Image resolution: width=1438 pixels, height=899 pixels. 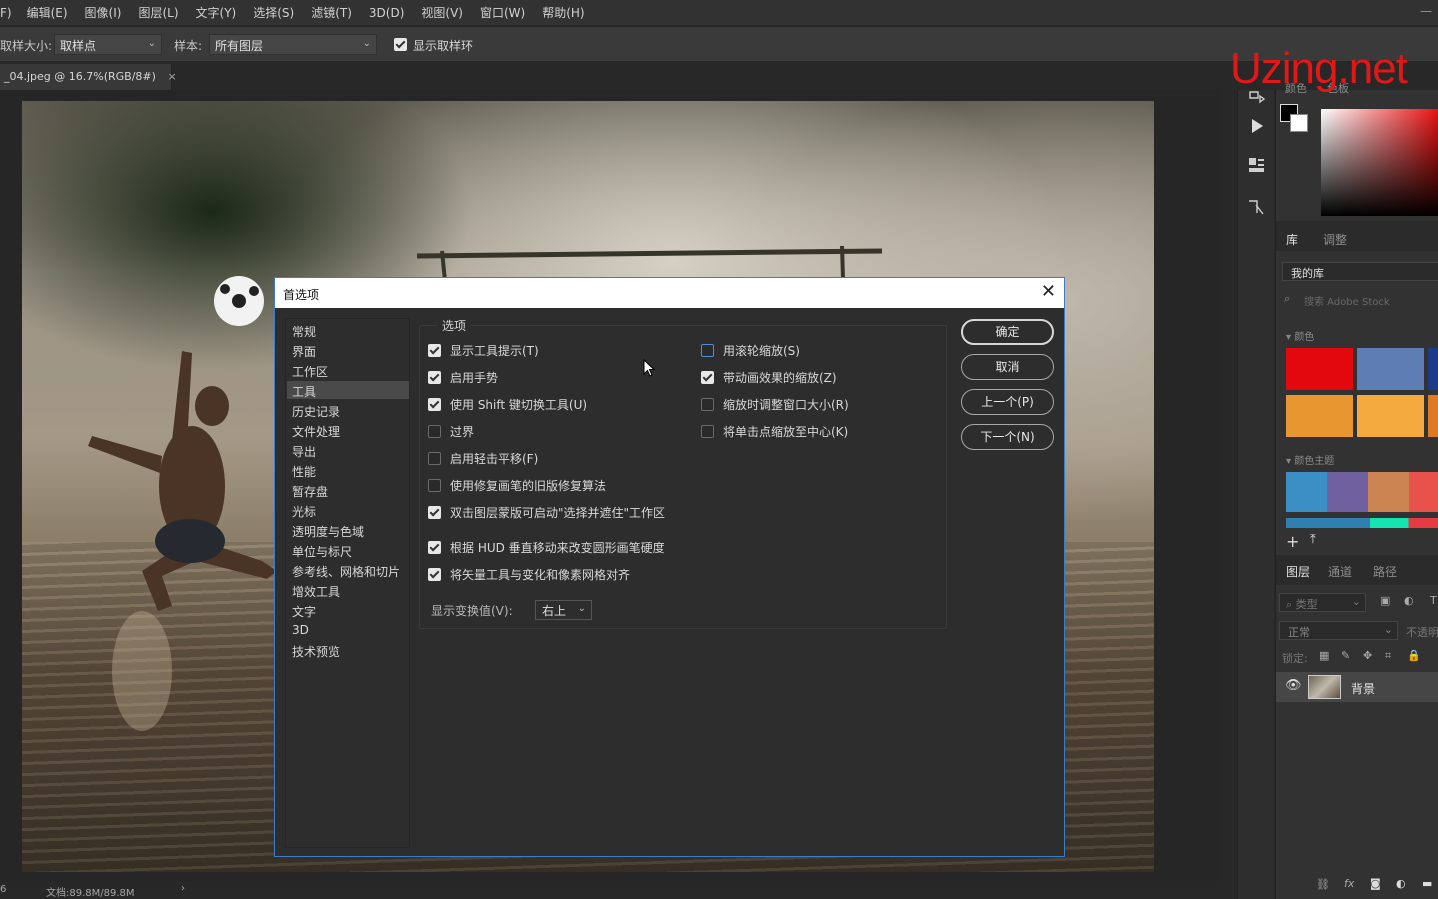 What do you see at coordinates (1357, 687) in the screenshot?
I see `layer-row: 👁 背景` at bounding box center [1357, 687].